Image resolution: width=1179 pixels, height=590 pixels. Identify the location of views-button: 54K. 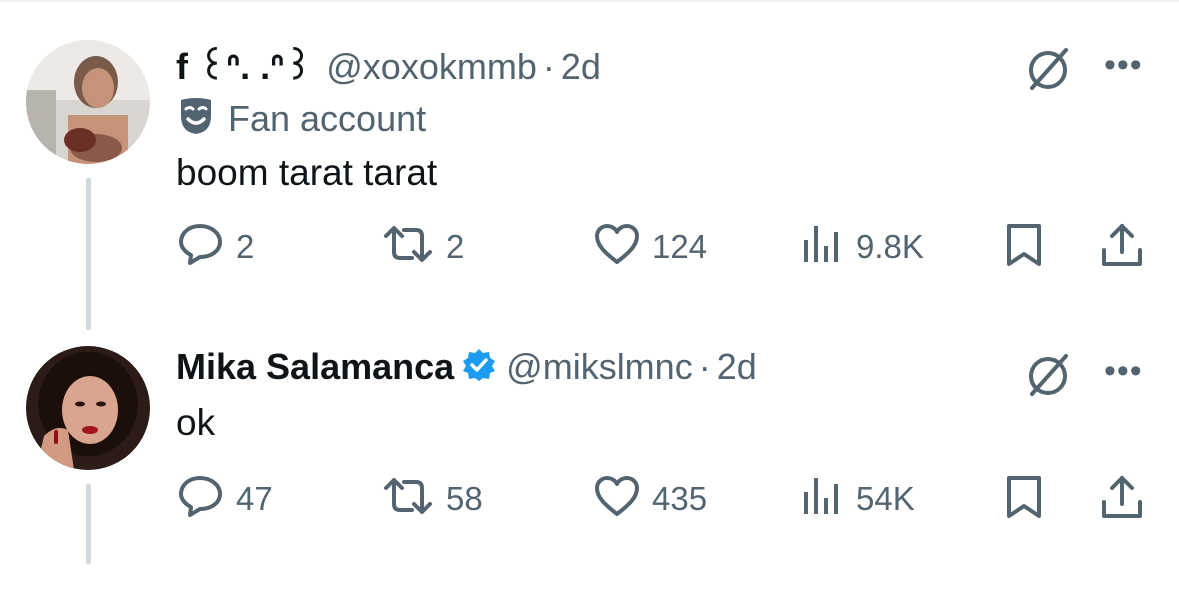
(857, 498).